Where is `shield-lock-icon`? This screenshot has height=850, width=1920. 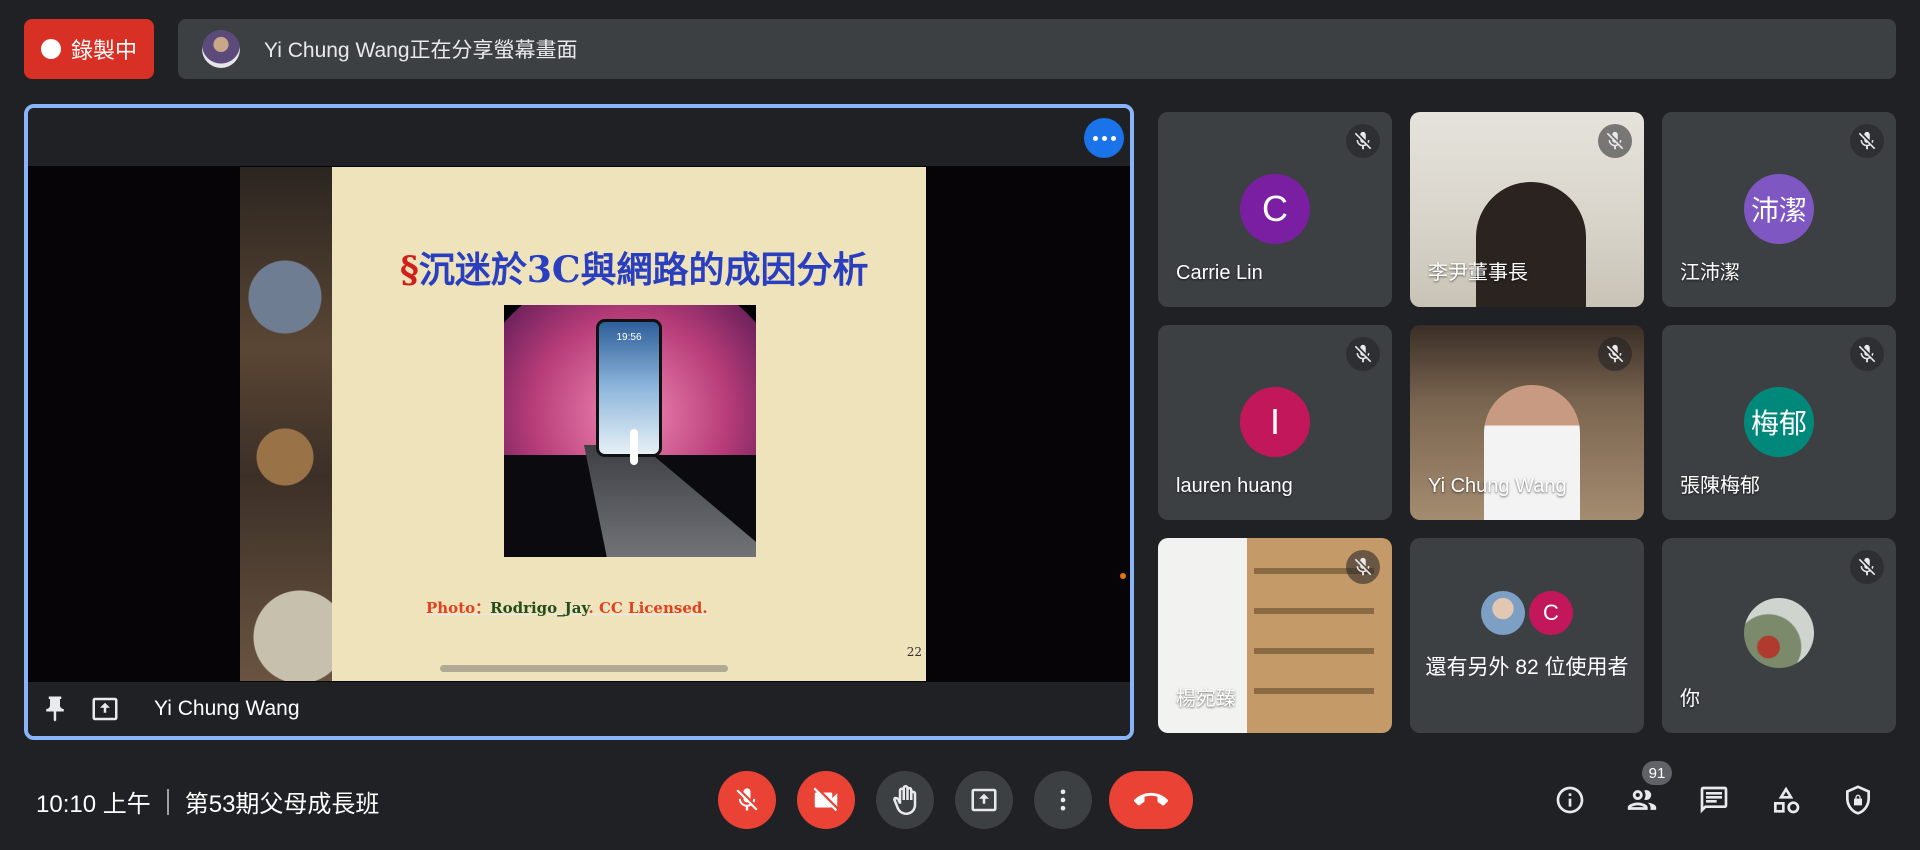
shield-lock-icon is located at coordinates (1858, 800).